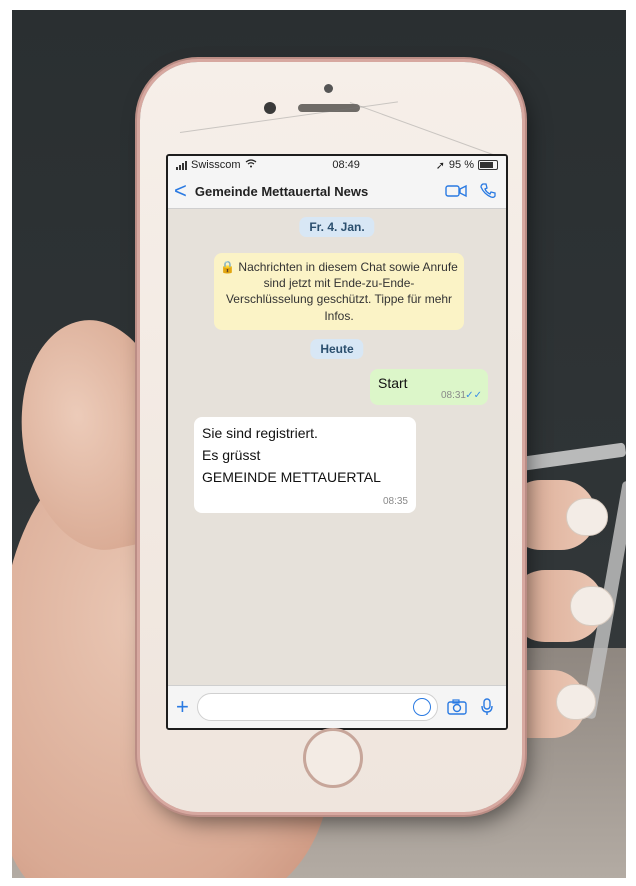  Describe the element at coordinates (270, 108) in the screenshot. I see `proximity-sensor` at that location.